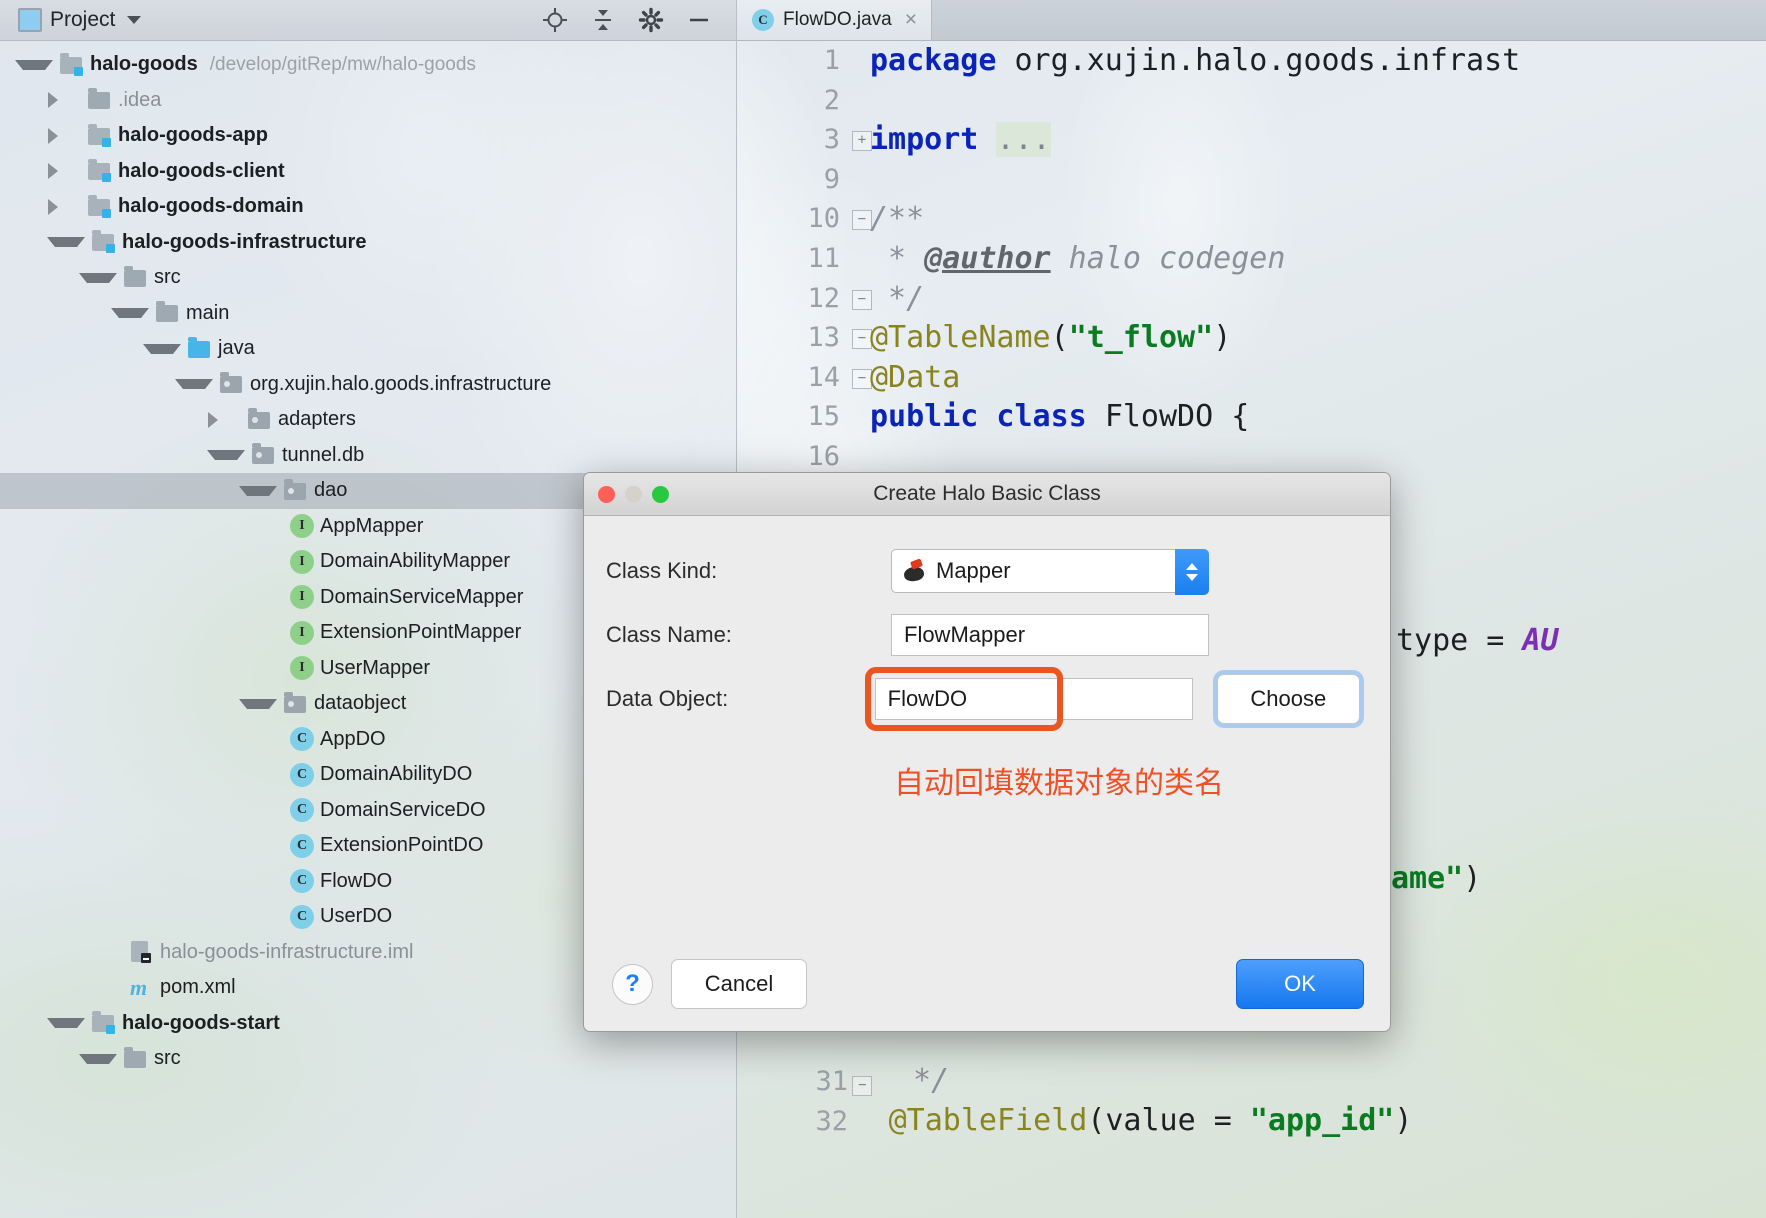 Image resolution: width=1766 pixels, height=1218 pixels. Describe the element at coordinates (368, 314) in the screenshot. I see `tree-row: main` at that location.